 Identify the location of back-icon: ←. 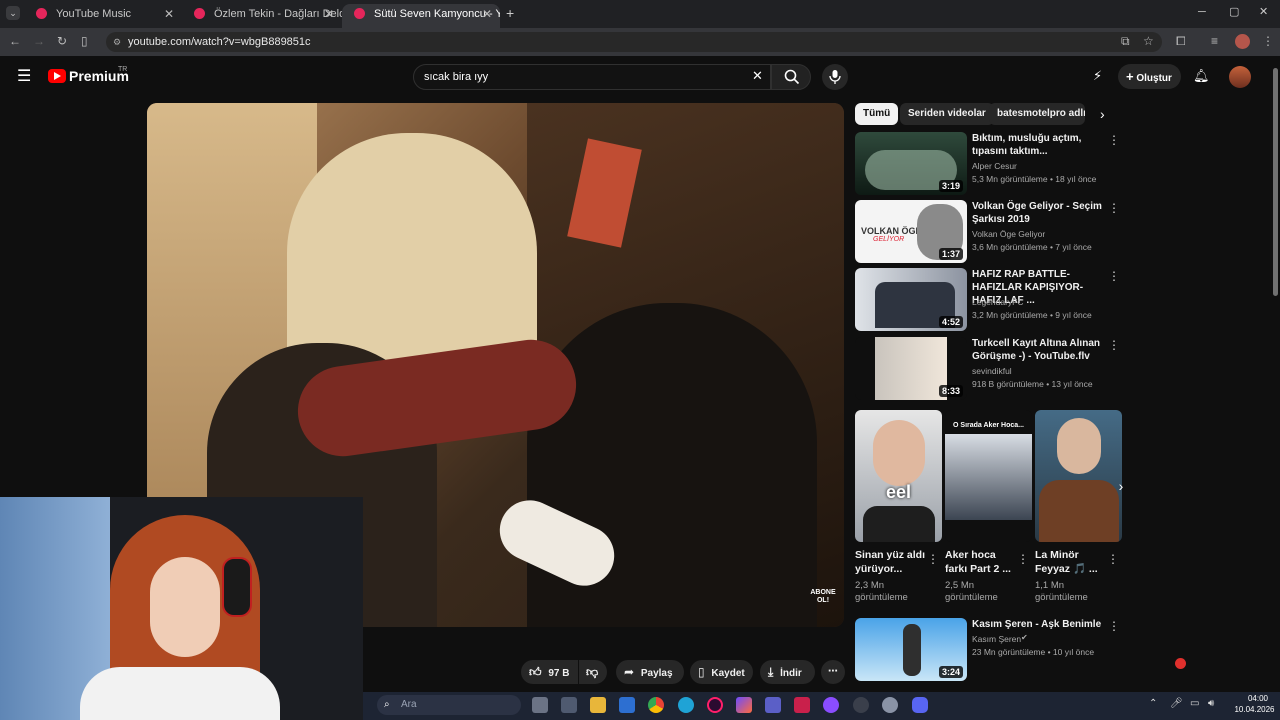
(15, 41).